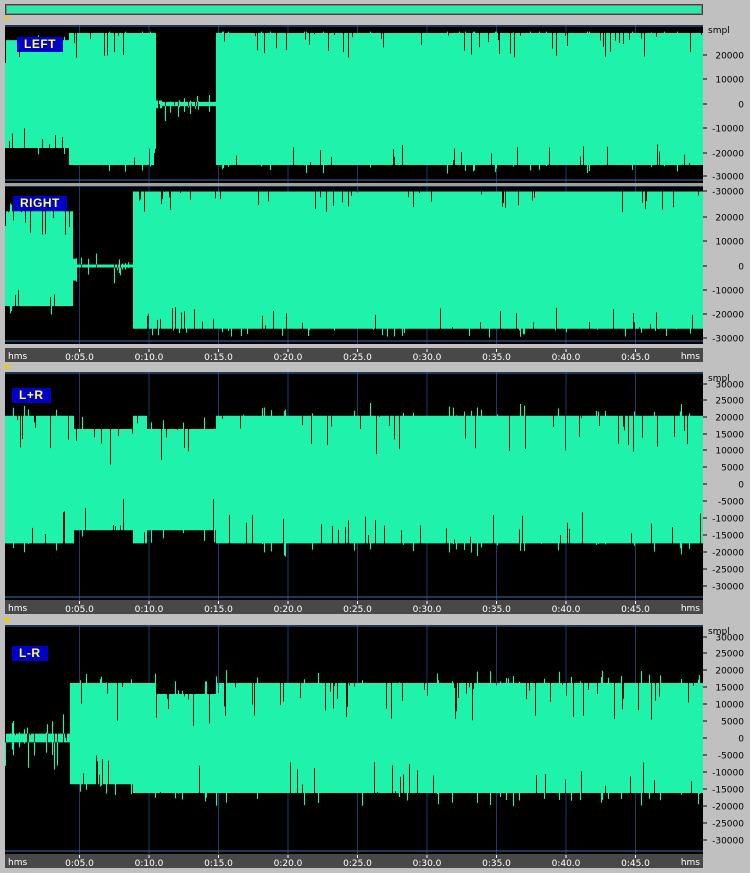 The width and height of the screenshot is (750, 873). Describe the element at coordinates (729, 639) in the screenshot. I see `amplitude-tick-label: 30000` at that location.